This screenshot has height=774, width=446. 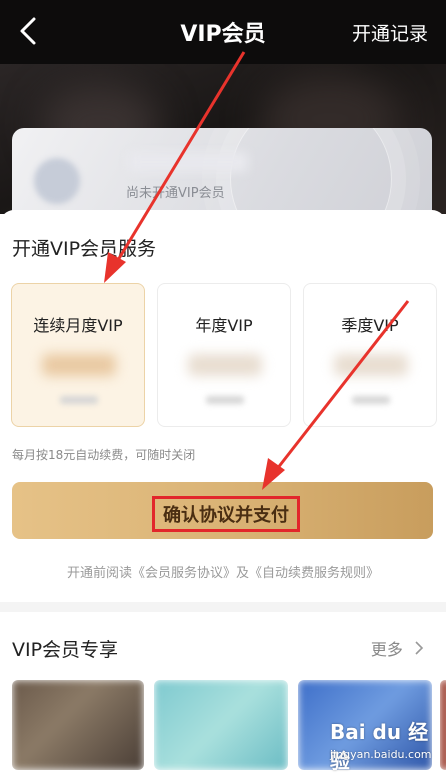 What do you see at coordinates (104, 455) in the screenshot?
I see `plan-description: 每月按18元自动续费，可随时关闭` at bounding box center [104, 455].